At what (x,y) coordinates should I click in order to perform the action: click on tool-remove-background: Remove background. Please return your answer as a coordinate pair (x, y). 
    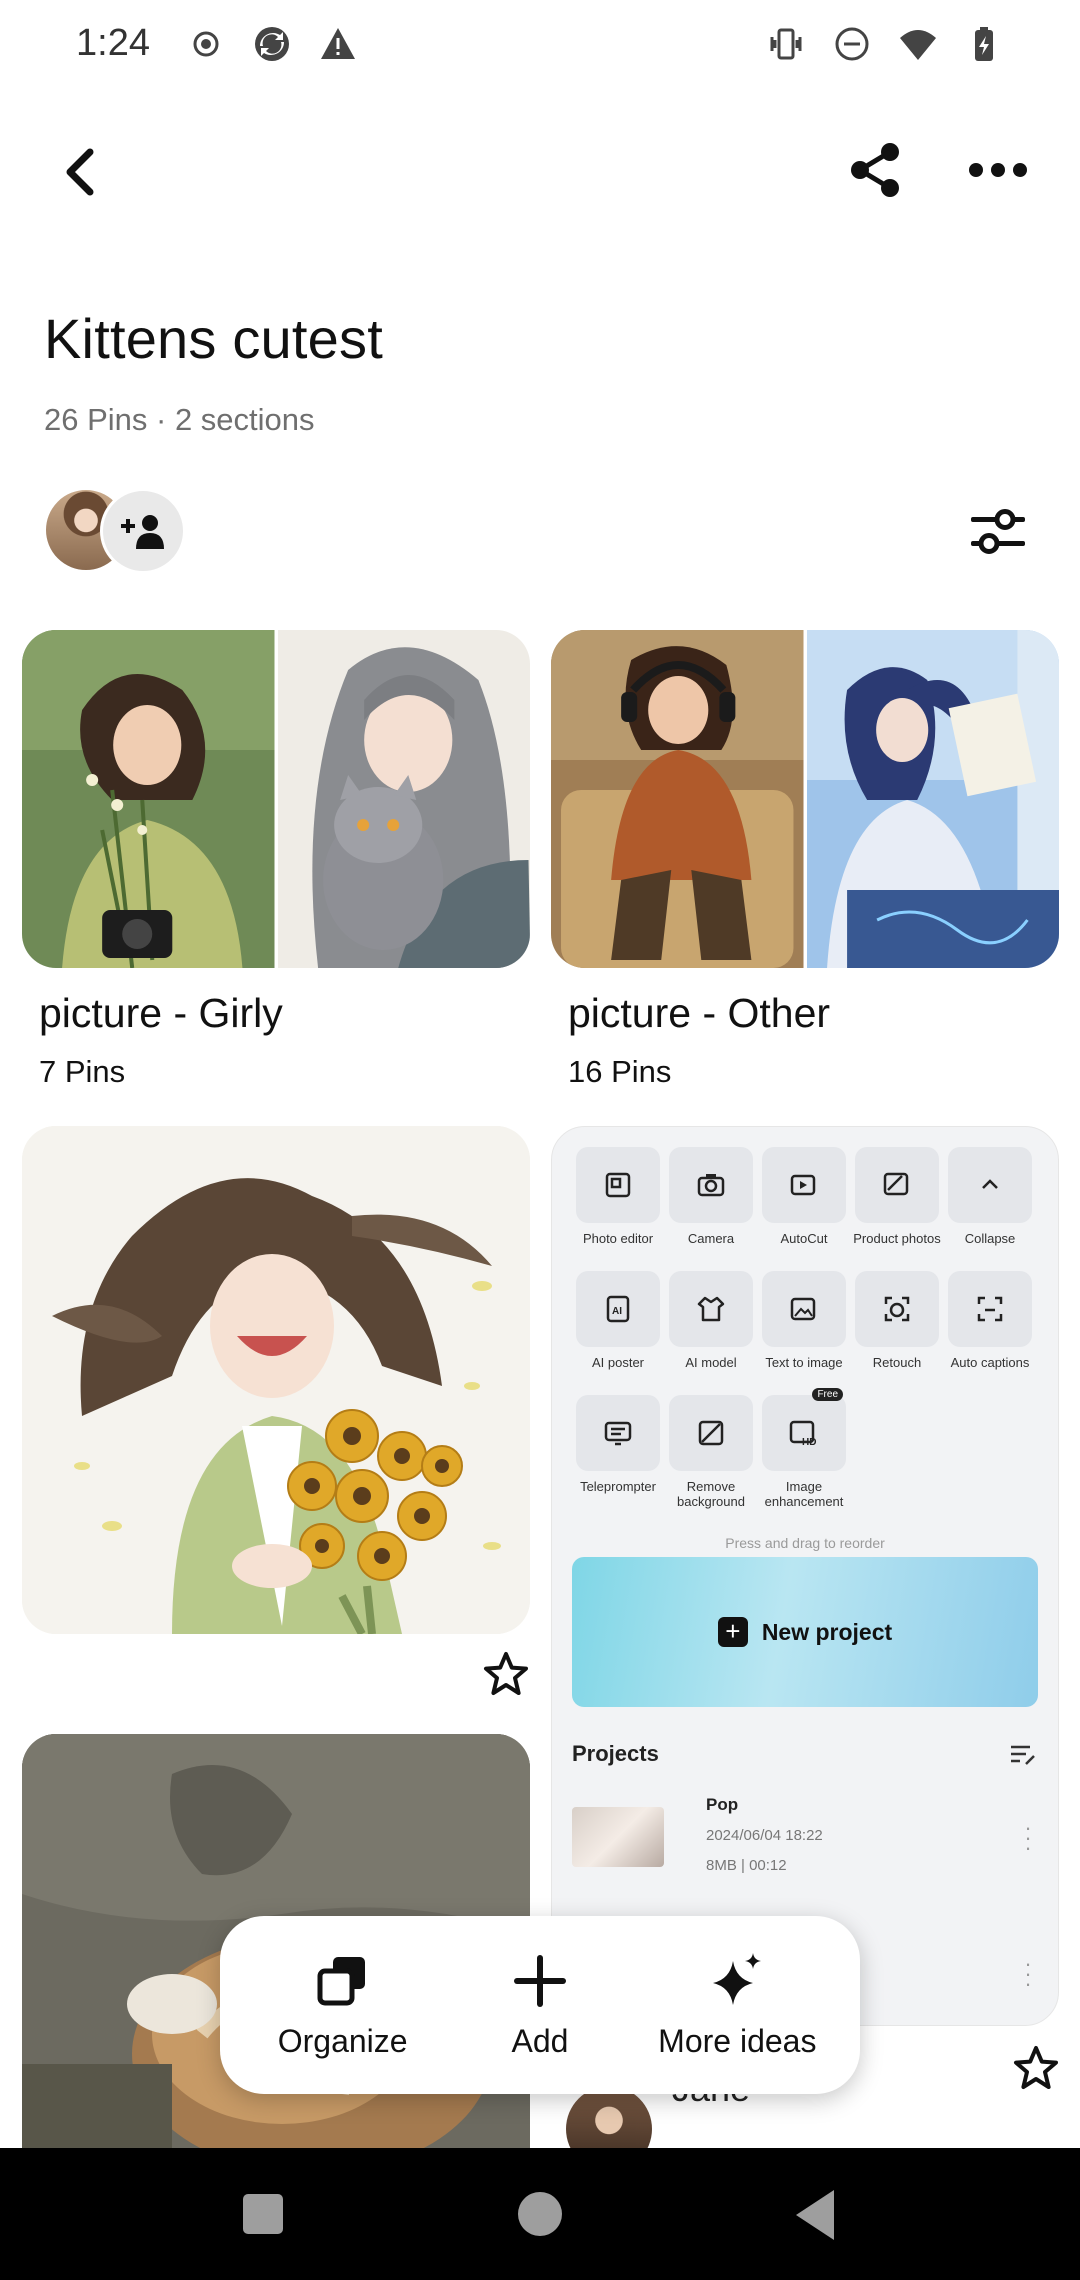
    Looking at the image, I should click on (711, 1457).